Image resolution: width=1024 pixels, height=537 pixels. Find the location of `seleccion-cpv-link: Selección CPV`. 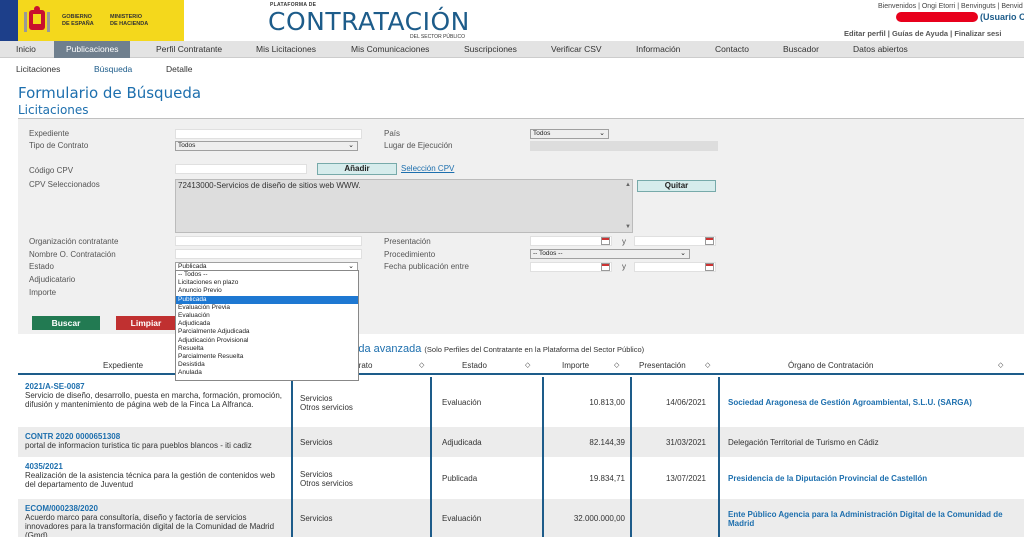

seleccion-cpv-link: Selección CPV is located at coordinates (427, 168).